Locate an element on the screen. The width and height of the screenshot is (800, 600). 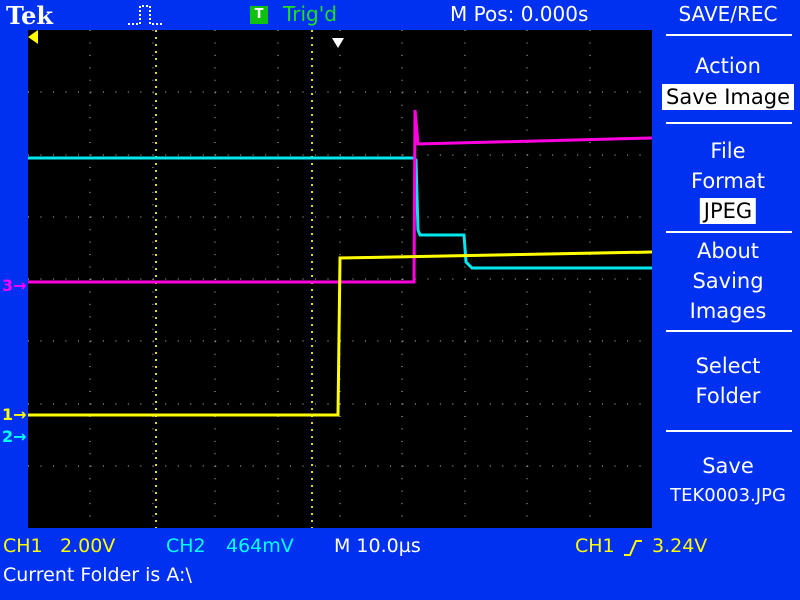
ch3-marker-label: 3 is located at coordinates (8, 285).